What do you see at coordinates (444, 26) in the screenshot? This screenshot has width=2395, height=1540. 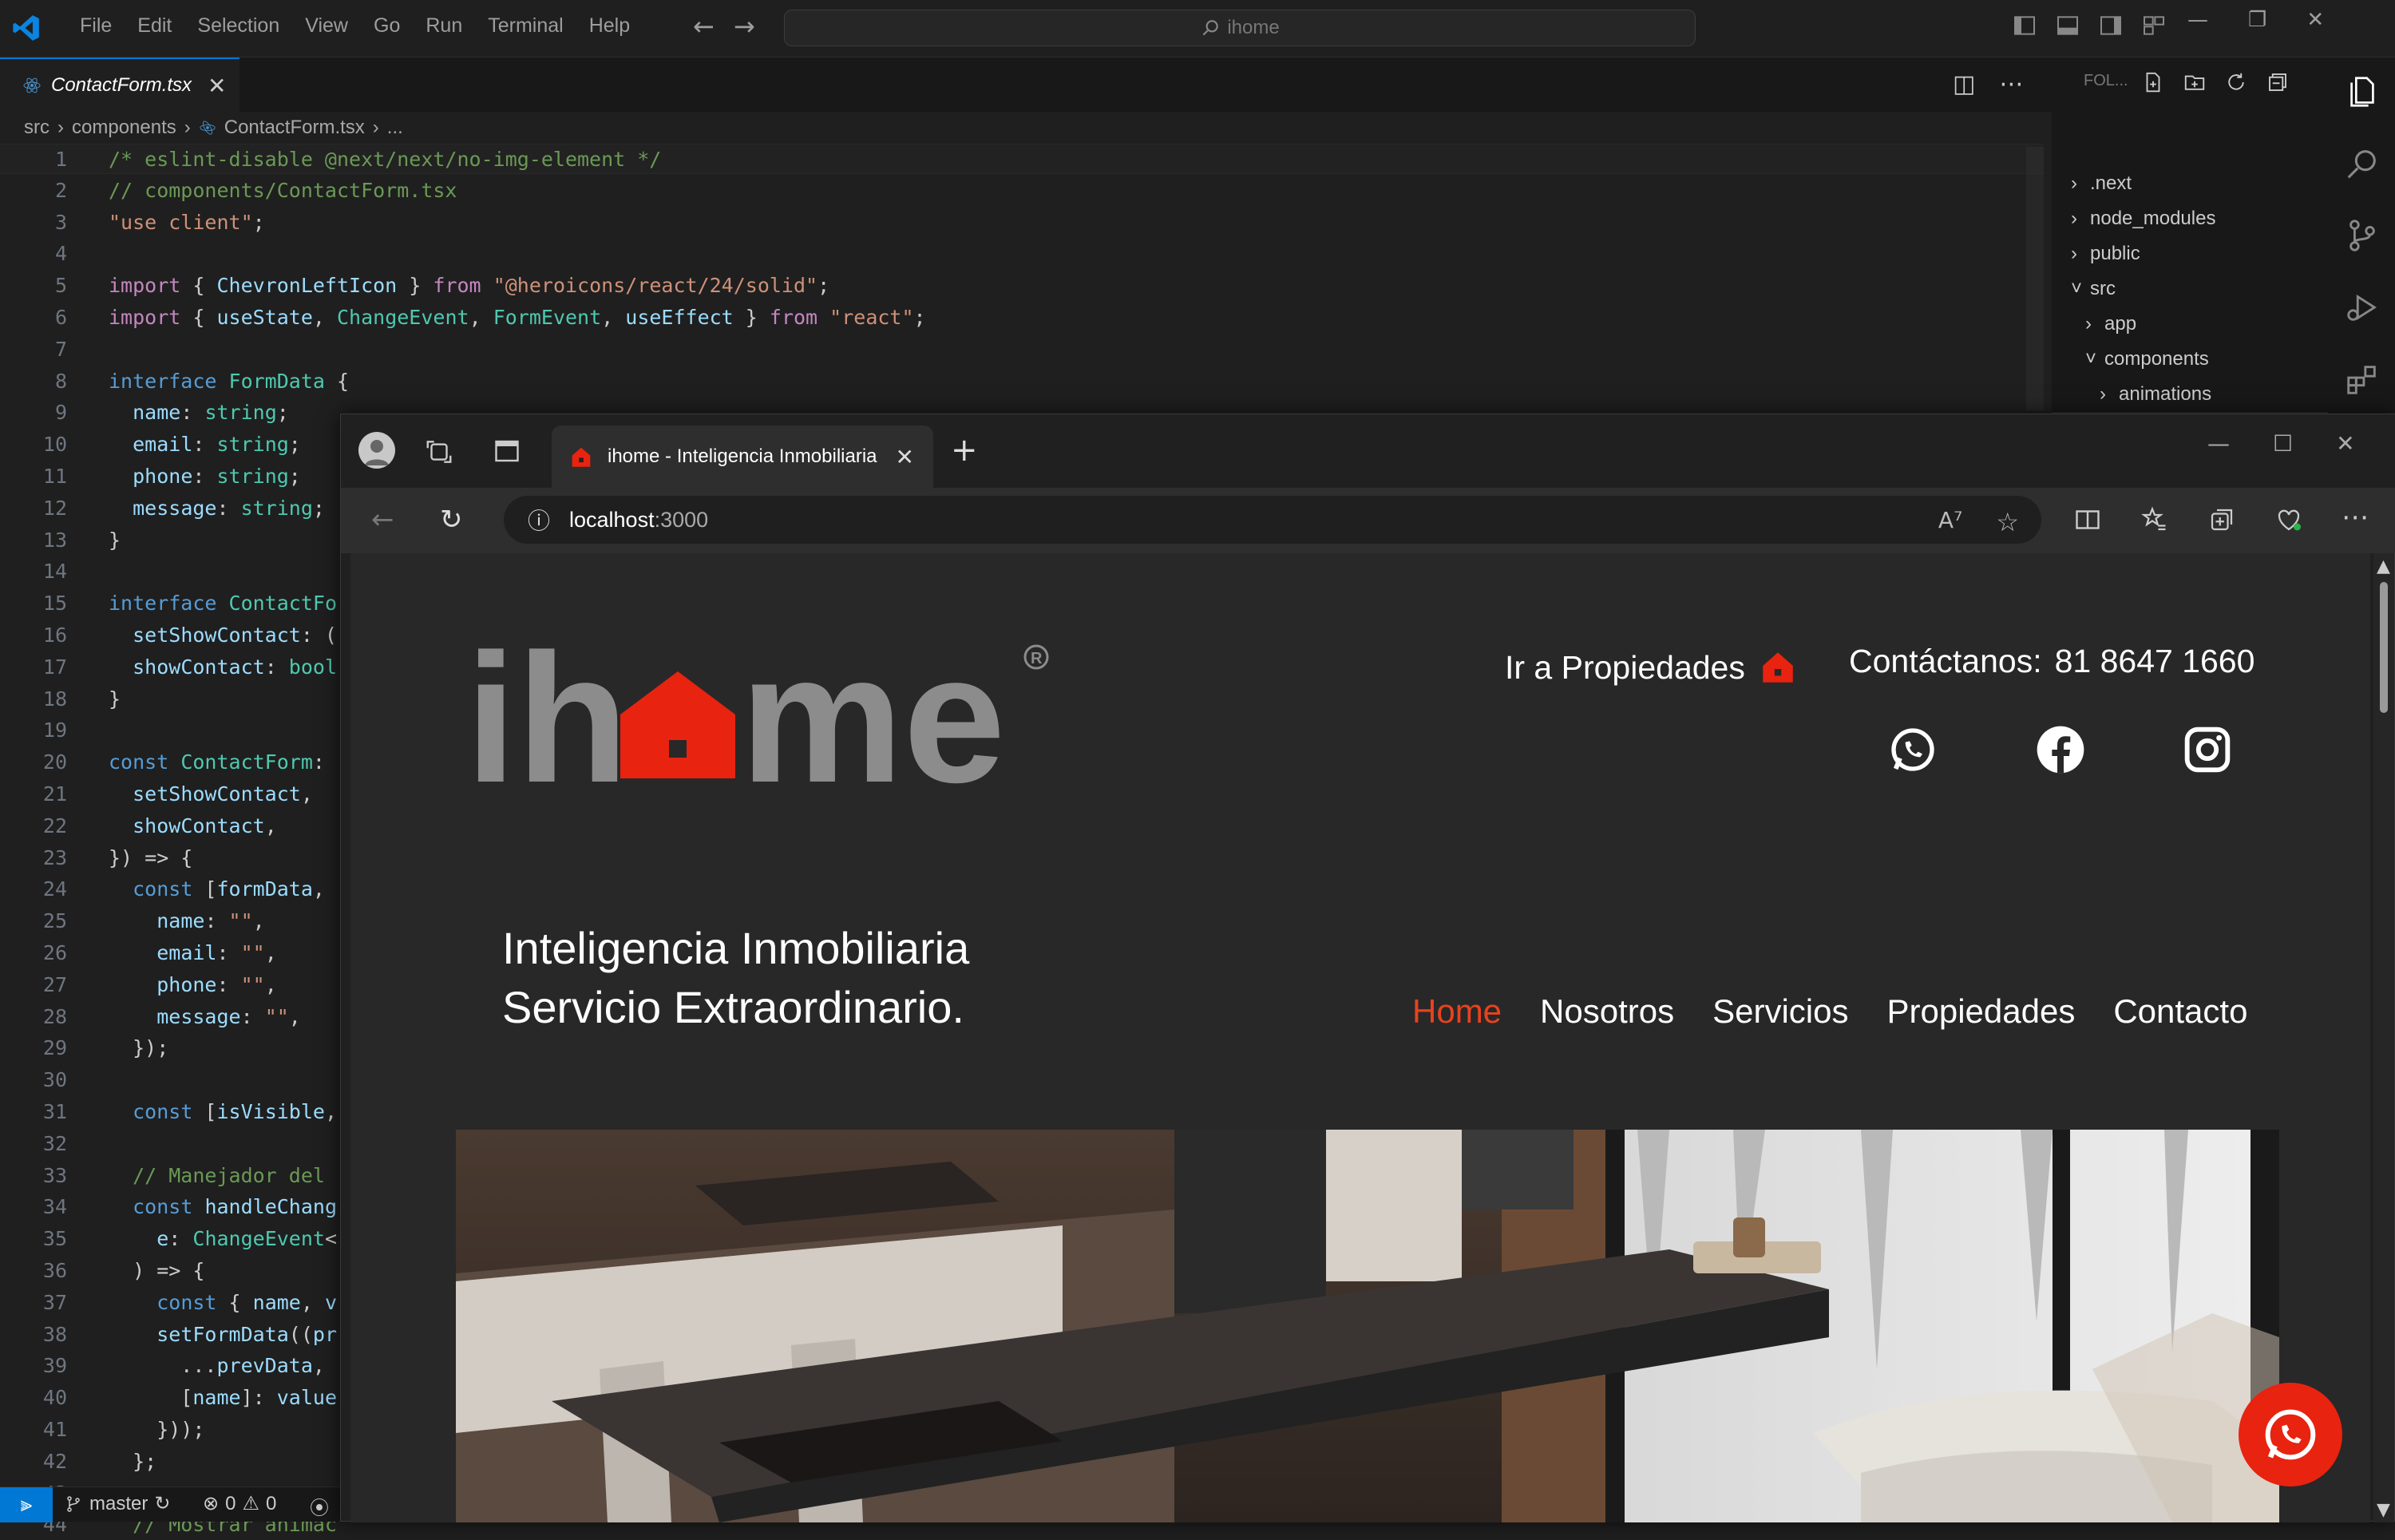 I see `menu-item-run: Run` at bounding box center [444, 26].